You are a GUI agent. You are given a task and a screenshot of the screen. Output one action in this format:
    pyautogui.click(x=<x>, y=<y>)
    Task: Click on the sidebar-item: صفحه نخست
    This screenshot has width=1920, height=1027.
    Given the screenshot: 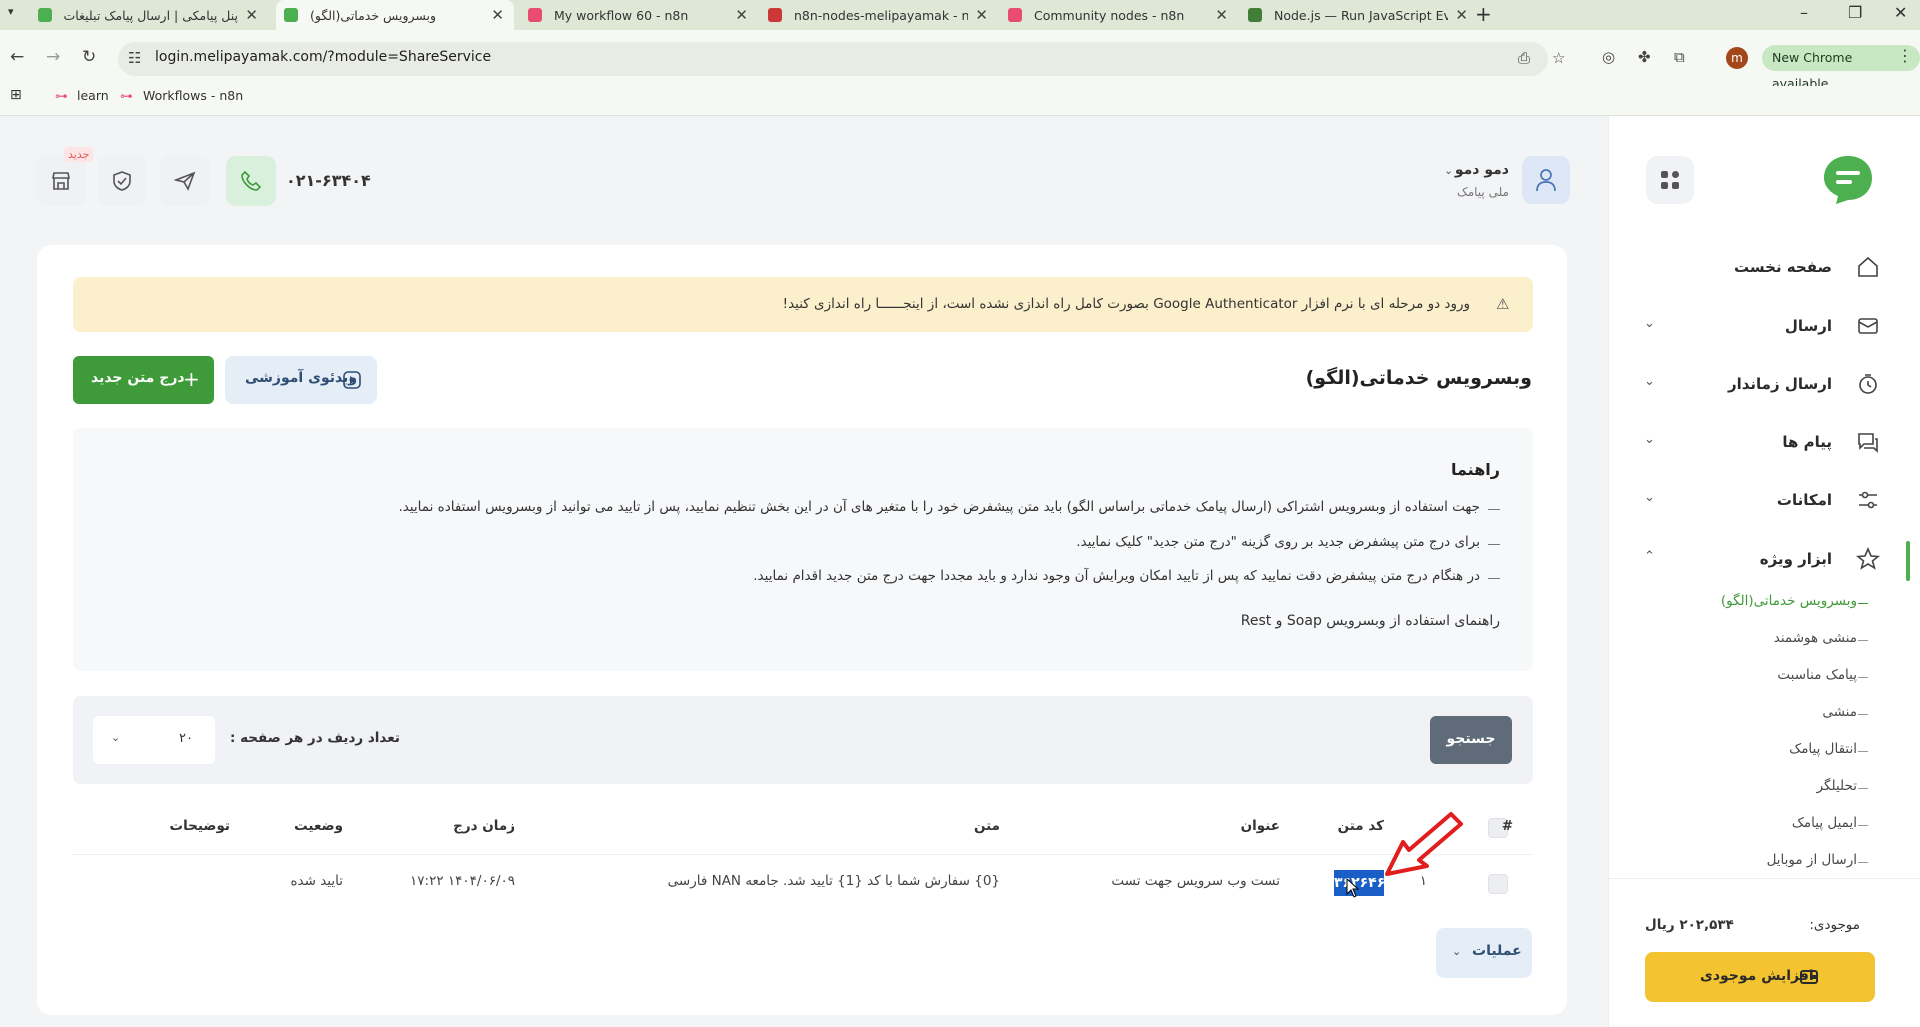 What is the action you would take?
    pyautogui.click(x=1760, y=267)
    